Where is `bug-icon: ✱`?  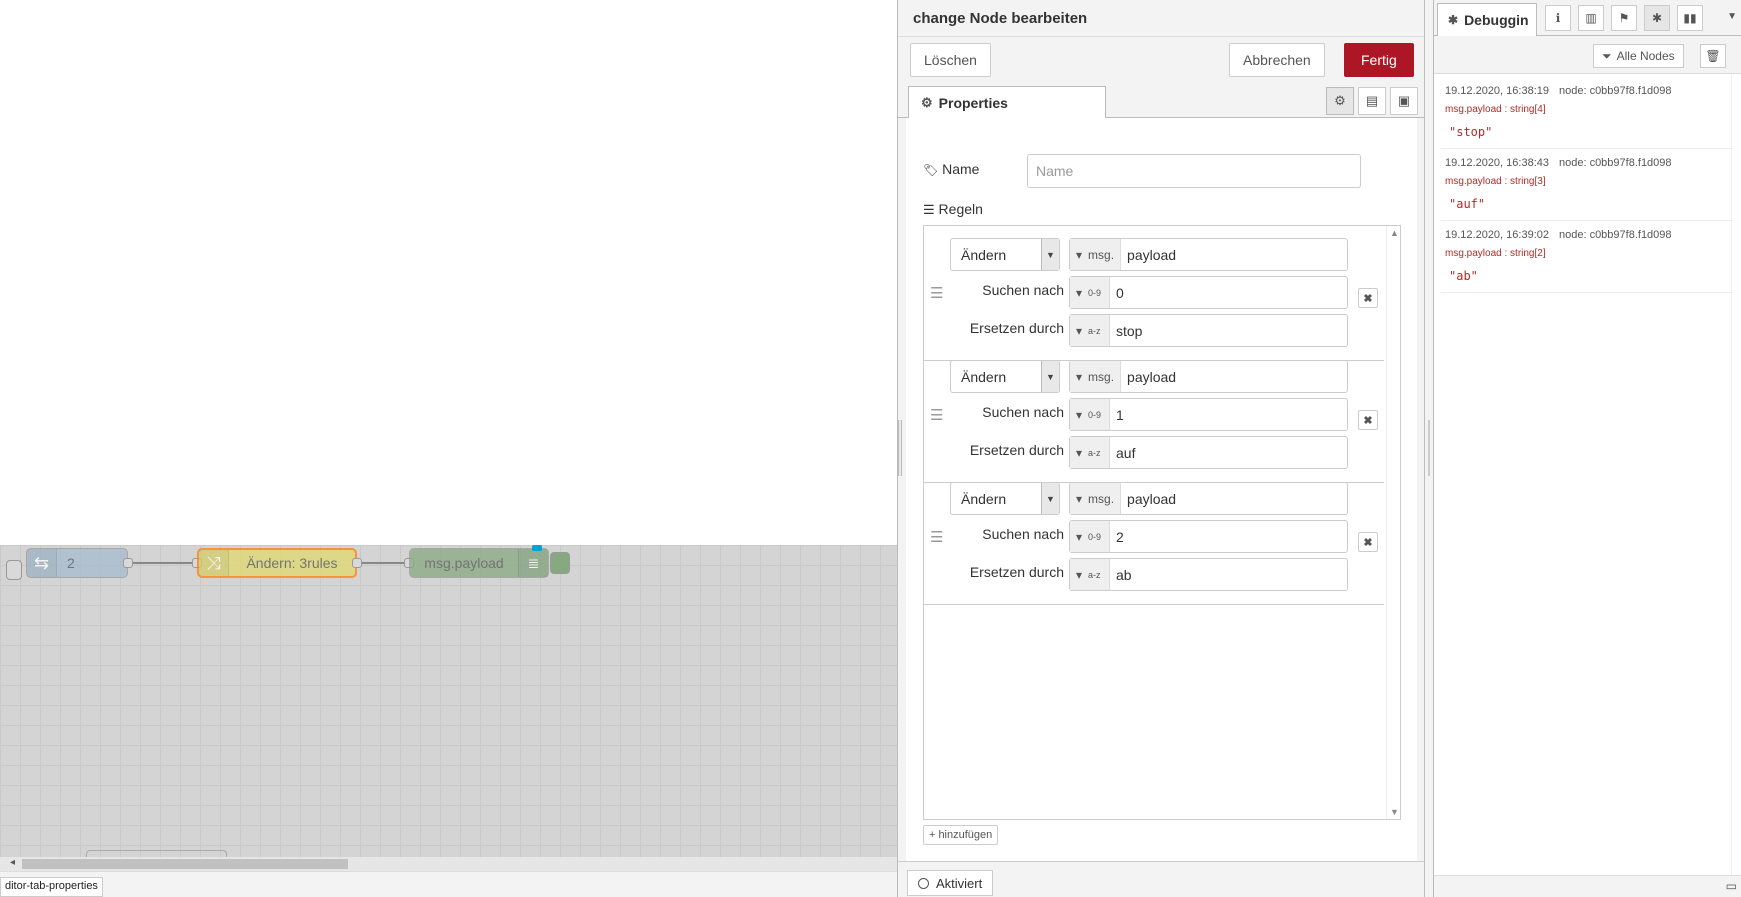
bug-icon: ✱ is located at coordinates (1453, 20).